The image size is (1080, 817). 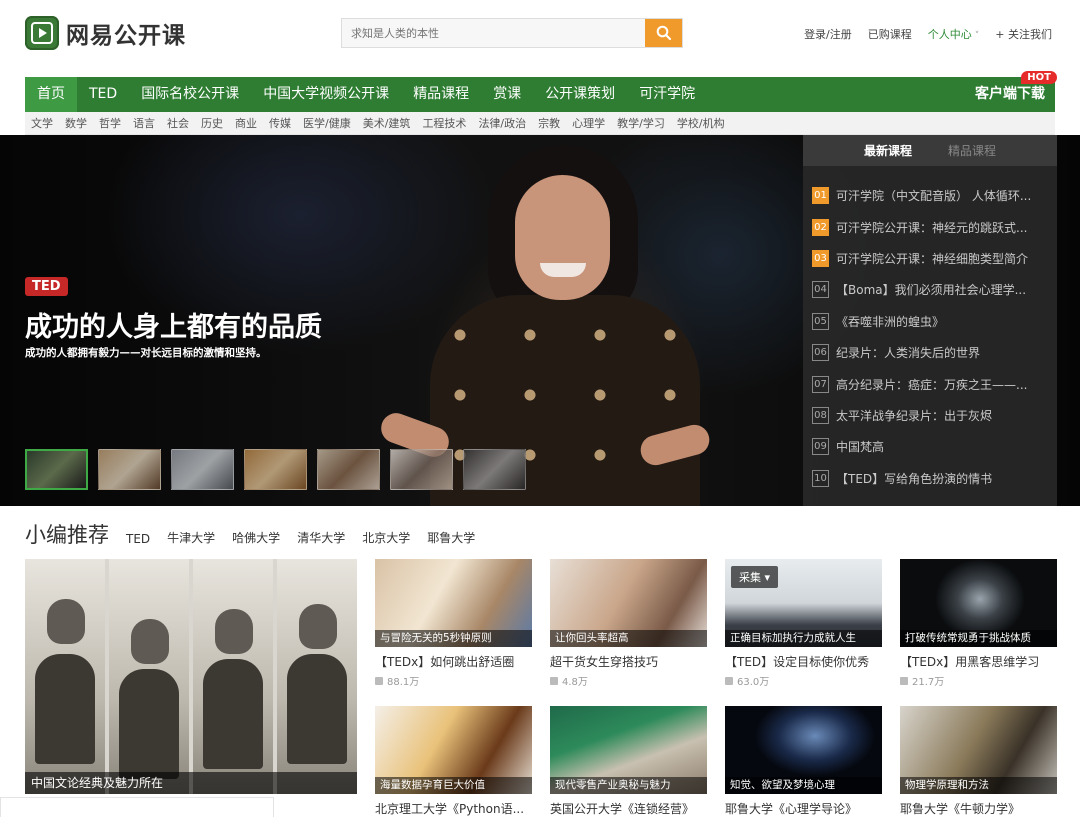 What do you see at coordinates (42, 33) in the screenshot?
I see `play-logo-icon` at bounding box center [42, 33].